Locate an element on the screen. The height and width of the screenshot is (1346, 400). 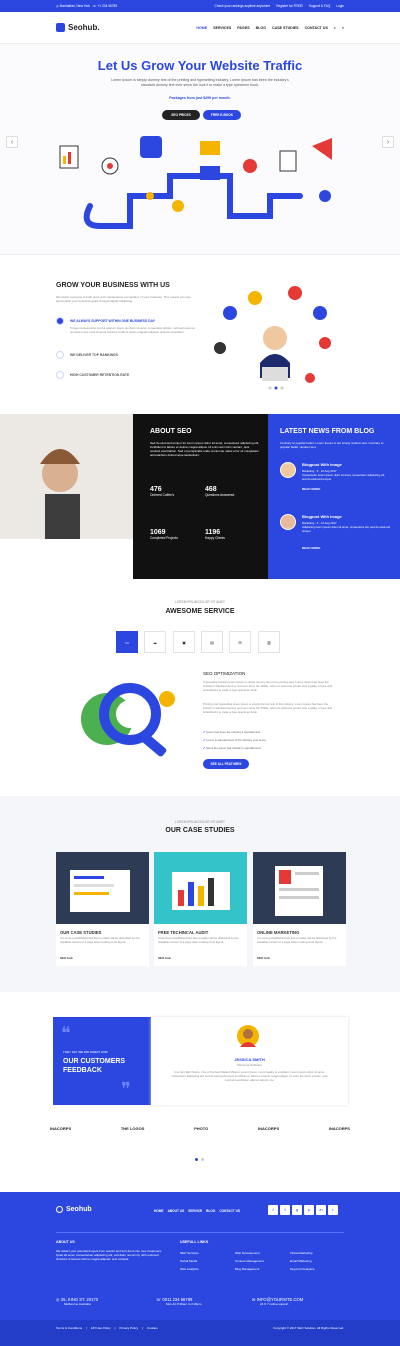
support-link: Support & FAQ is located at coordinates (319, 6).